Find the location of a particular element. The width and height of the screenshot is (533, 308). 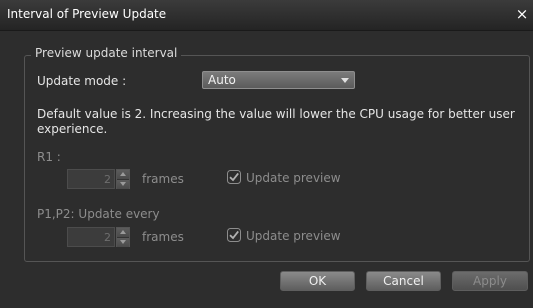

title-bar: Interval of Preview Update × is located at coordinates (266, 15).